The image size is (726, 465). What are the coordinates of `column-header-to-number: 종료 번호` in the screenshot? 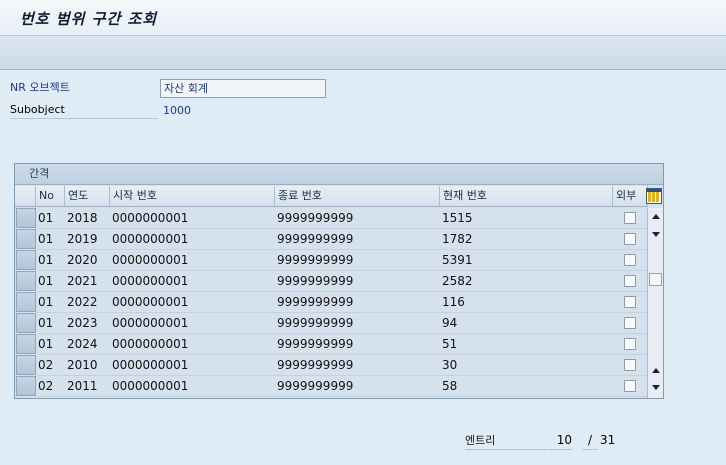 It's located at (357, 196).